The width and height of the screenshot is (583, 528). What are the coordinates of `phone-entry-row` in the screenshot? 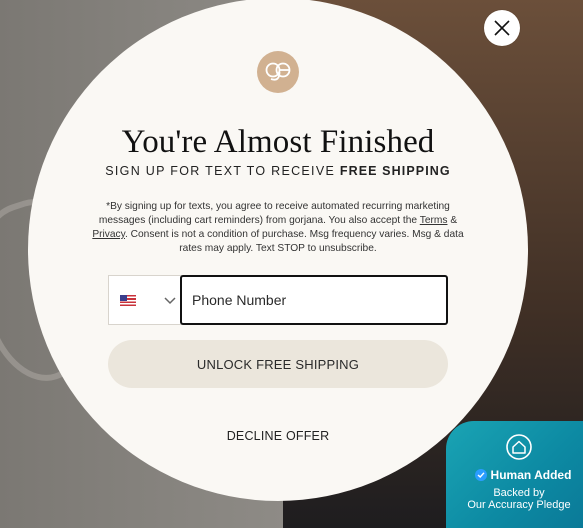 It's located at (278, 300).